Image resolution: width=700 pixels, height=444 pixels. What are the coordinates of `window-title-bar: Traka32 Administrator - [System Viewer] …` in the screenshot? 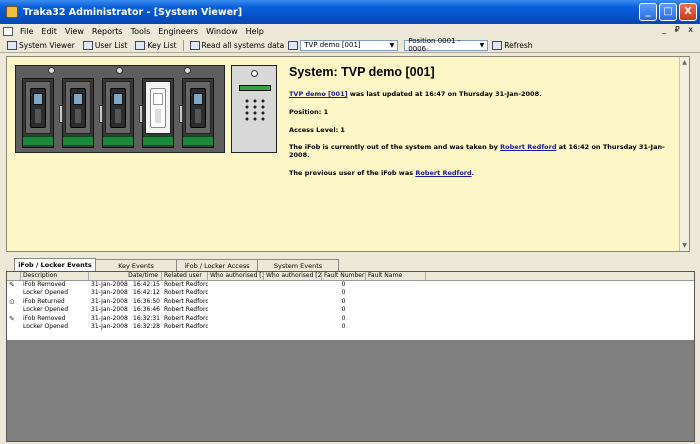 It's located at (350, 12).